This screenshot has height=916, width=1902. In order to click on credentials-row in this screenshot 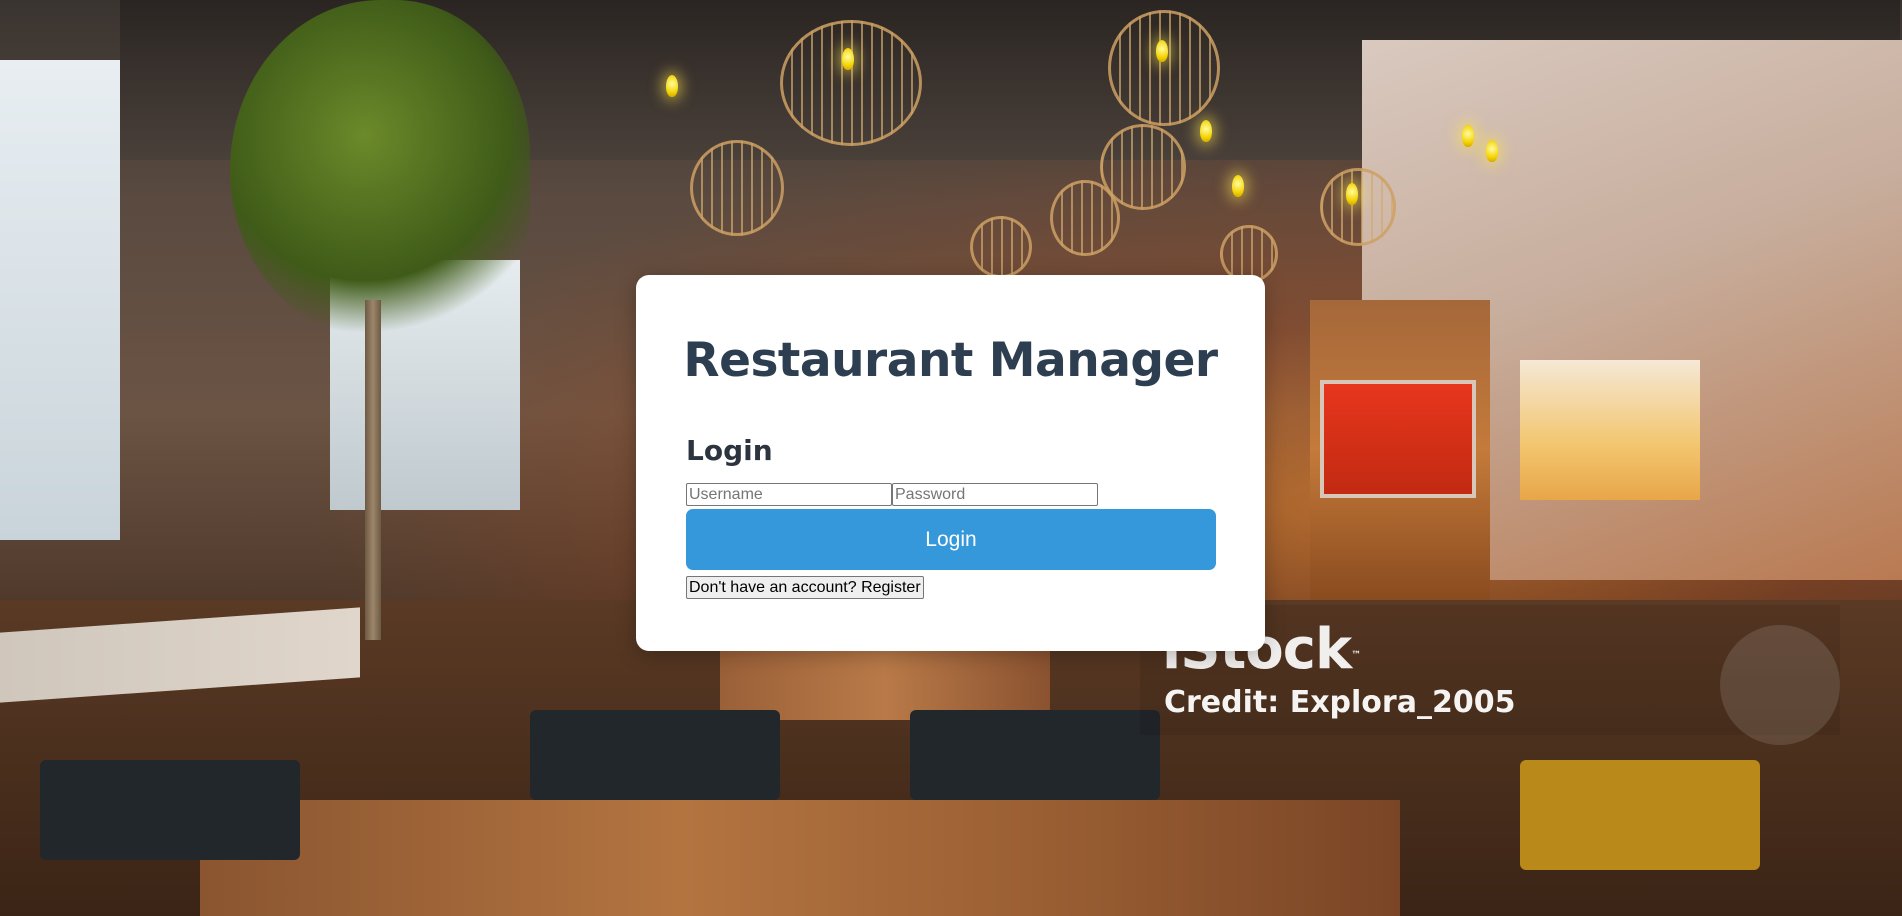, I will do `click(892, 494)`.